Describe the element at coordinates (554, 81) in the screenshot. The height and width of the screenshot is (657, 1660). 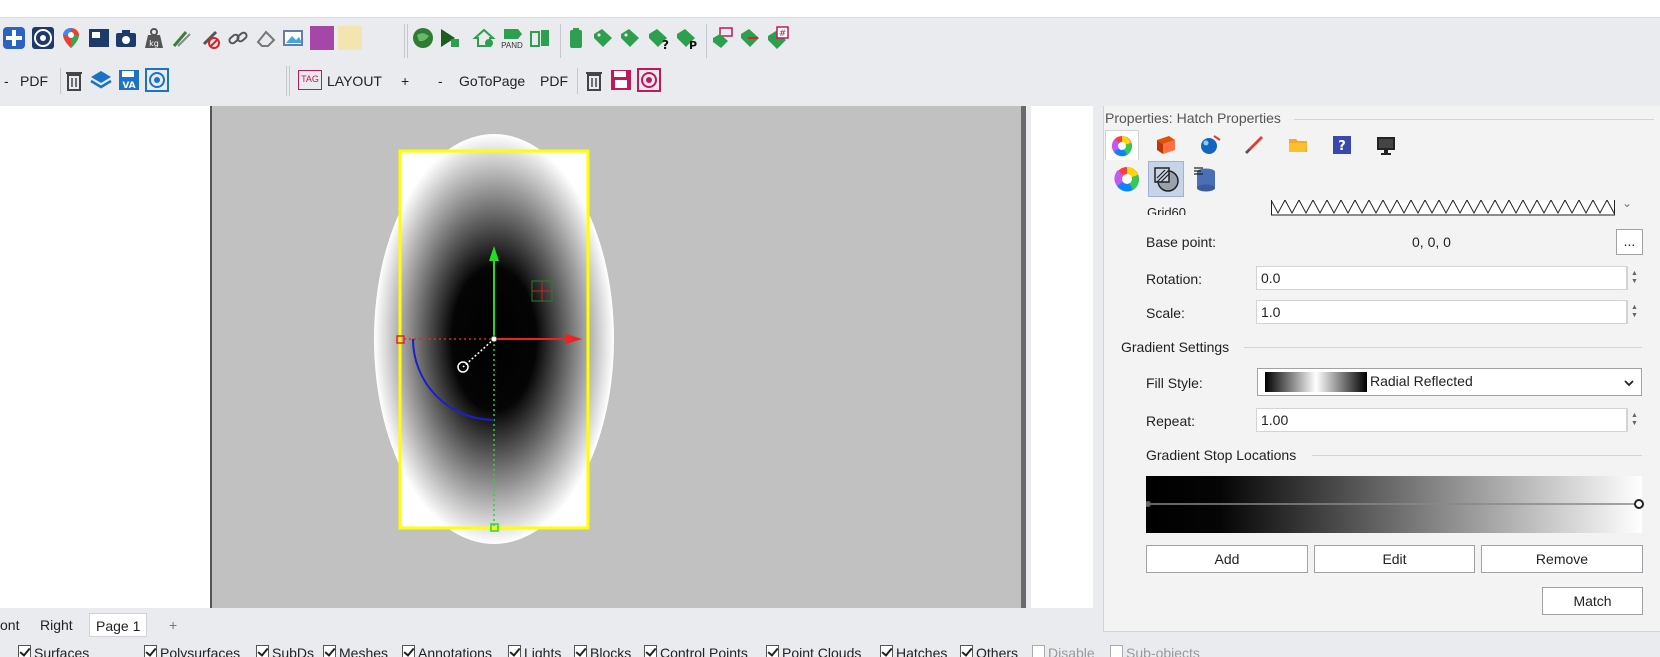
I see `pdf-page-button: PDF` at that location.